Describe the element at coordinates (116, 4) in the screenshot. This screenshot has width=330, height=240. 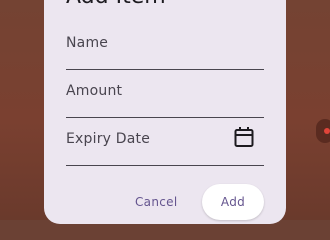
I see `dialog-title: Add Item` at that location.